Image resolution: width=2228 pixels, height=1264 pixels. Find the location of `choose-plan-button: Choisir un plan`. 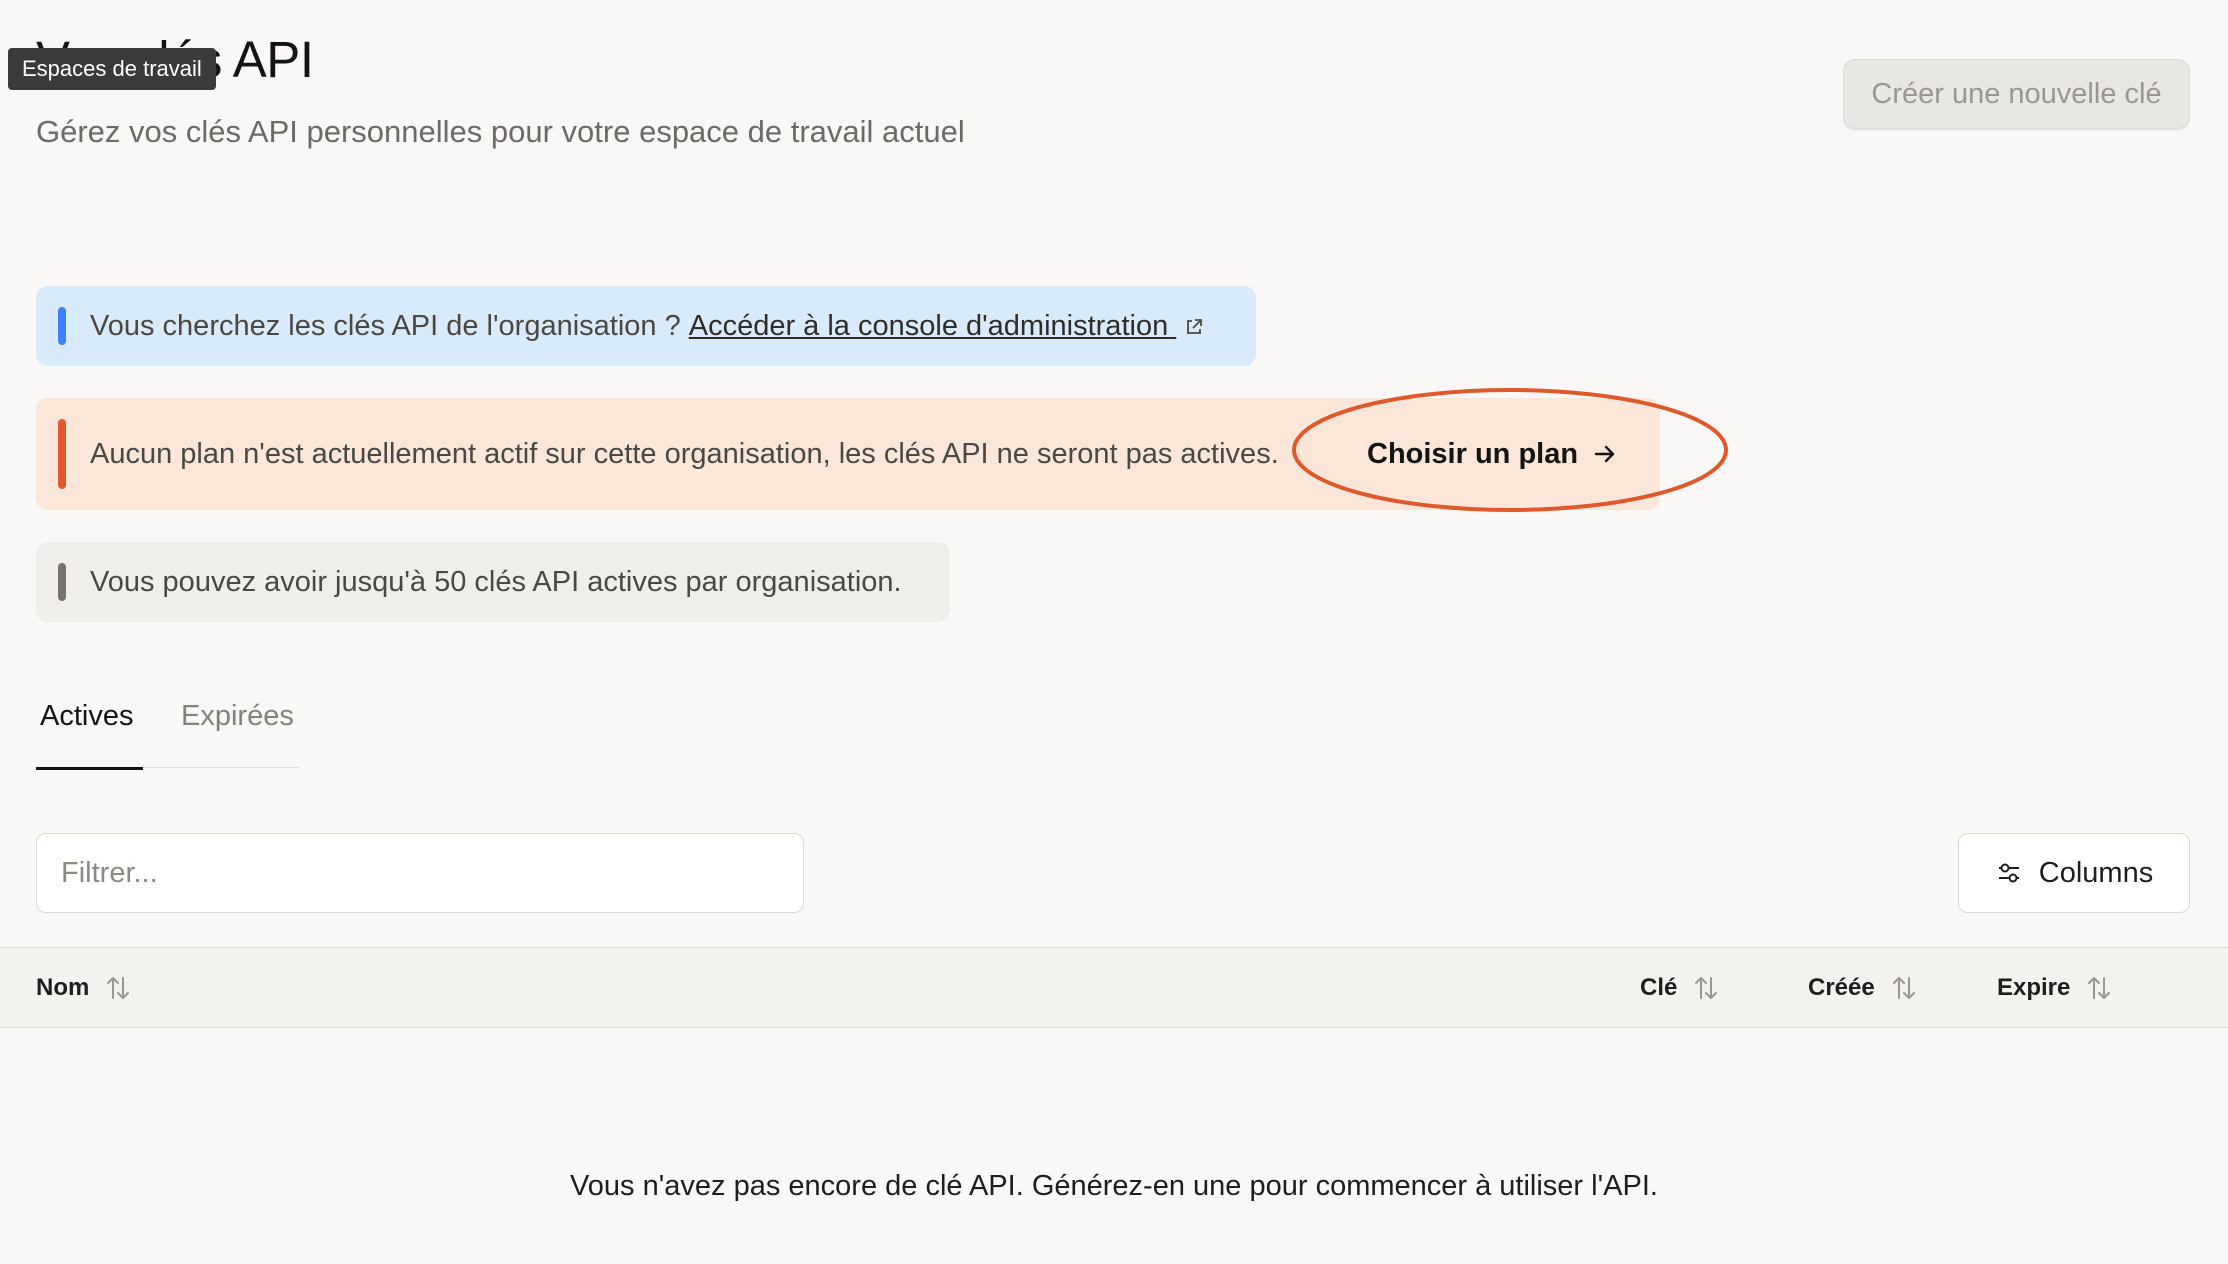

choose-plan-button: Choisir un plan is located at coordinates (1492, 454).